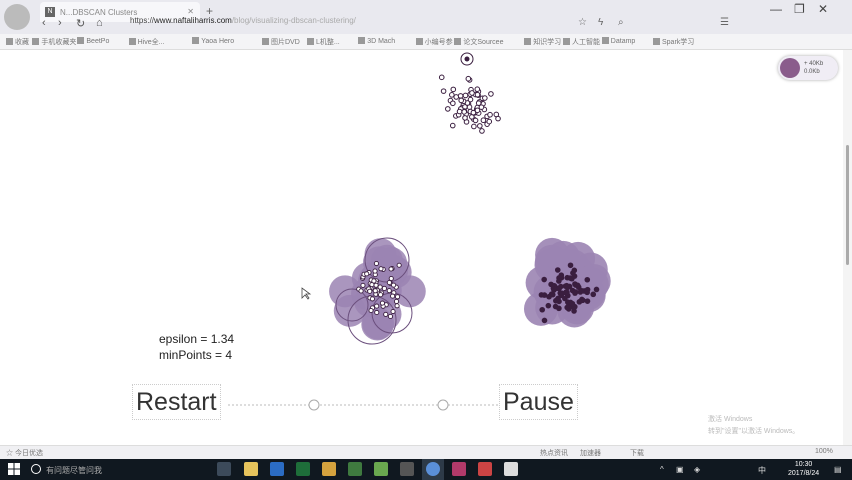 This screenshot has height=480, width=852. What do you see at coordinates (306, 293) in the screenshot?
I see `mouse-cursor-icon` at bounding box center [306, 293].